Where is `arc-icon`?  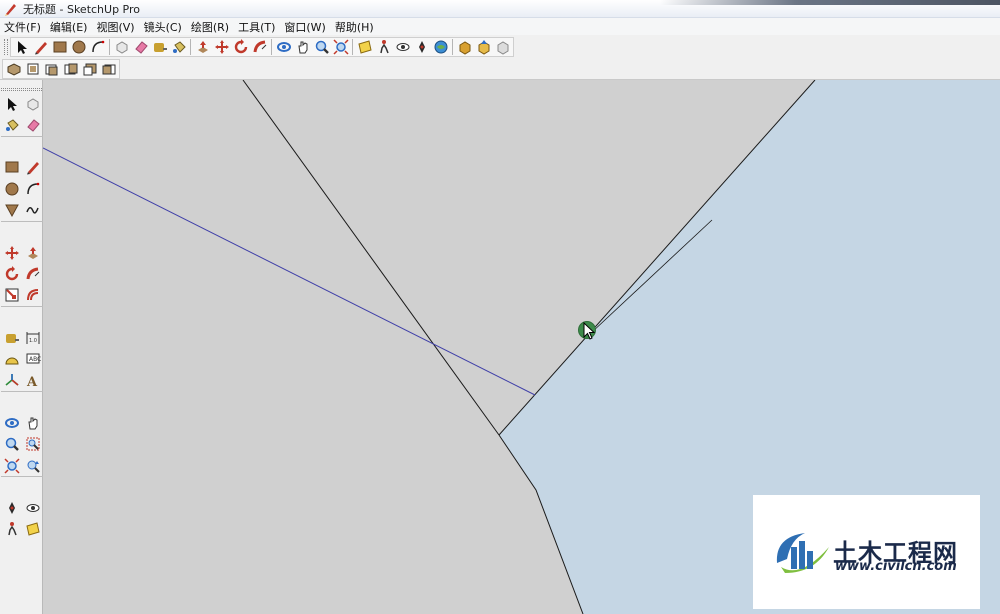
arc-icon is located at coordinates (97, 46).